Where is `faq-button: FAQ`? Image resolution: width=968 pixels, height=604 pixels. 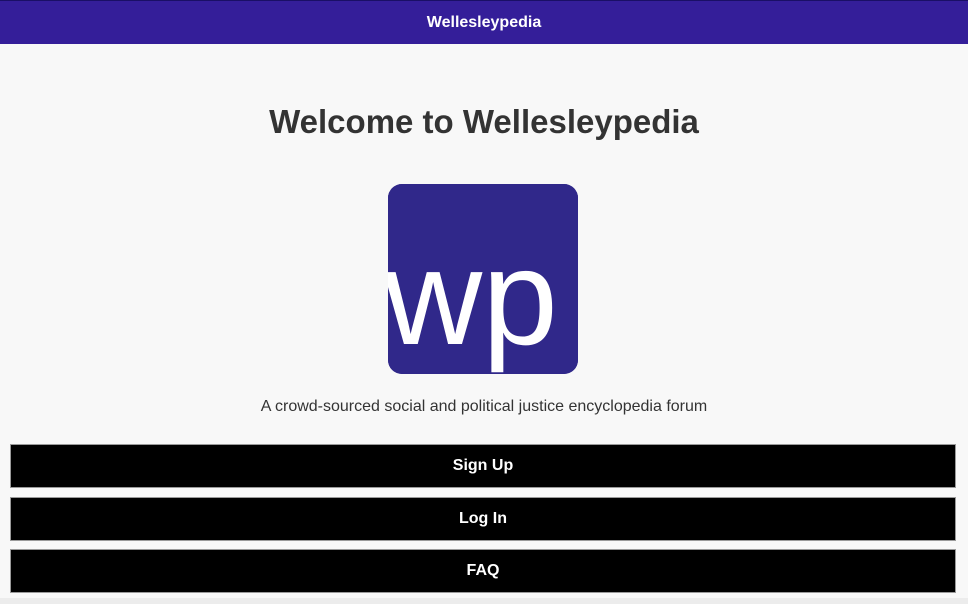
faq-button: FAQ is located at coordinates (483, 571).